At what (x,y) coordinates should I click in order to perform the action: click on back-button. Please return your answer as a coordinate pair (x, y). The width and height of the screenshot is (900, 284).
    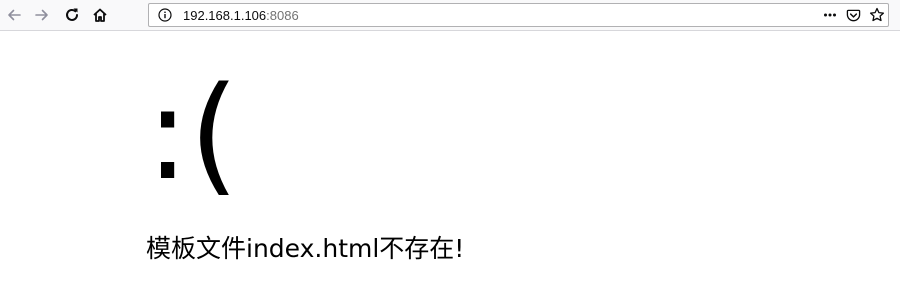
    Looking at the image, I should click on (14, 15).